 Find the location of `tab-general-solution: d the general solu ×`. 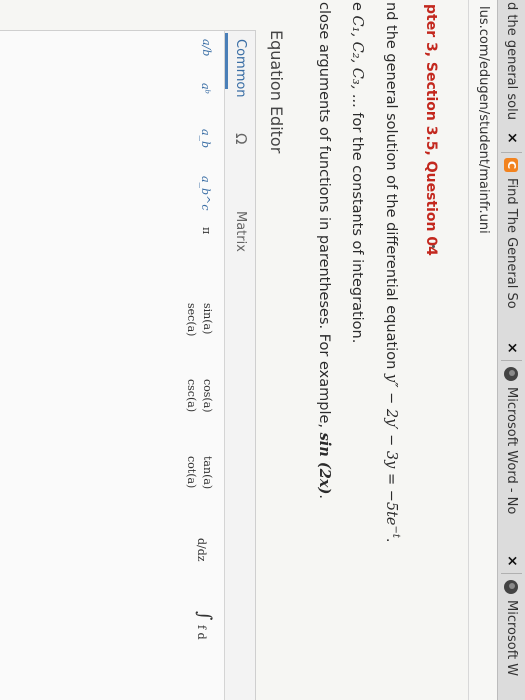

tab-general-solution: d the general solu × is located at coordinates (511, 76).